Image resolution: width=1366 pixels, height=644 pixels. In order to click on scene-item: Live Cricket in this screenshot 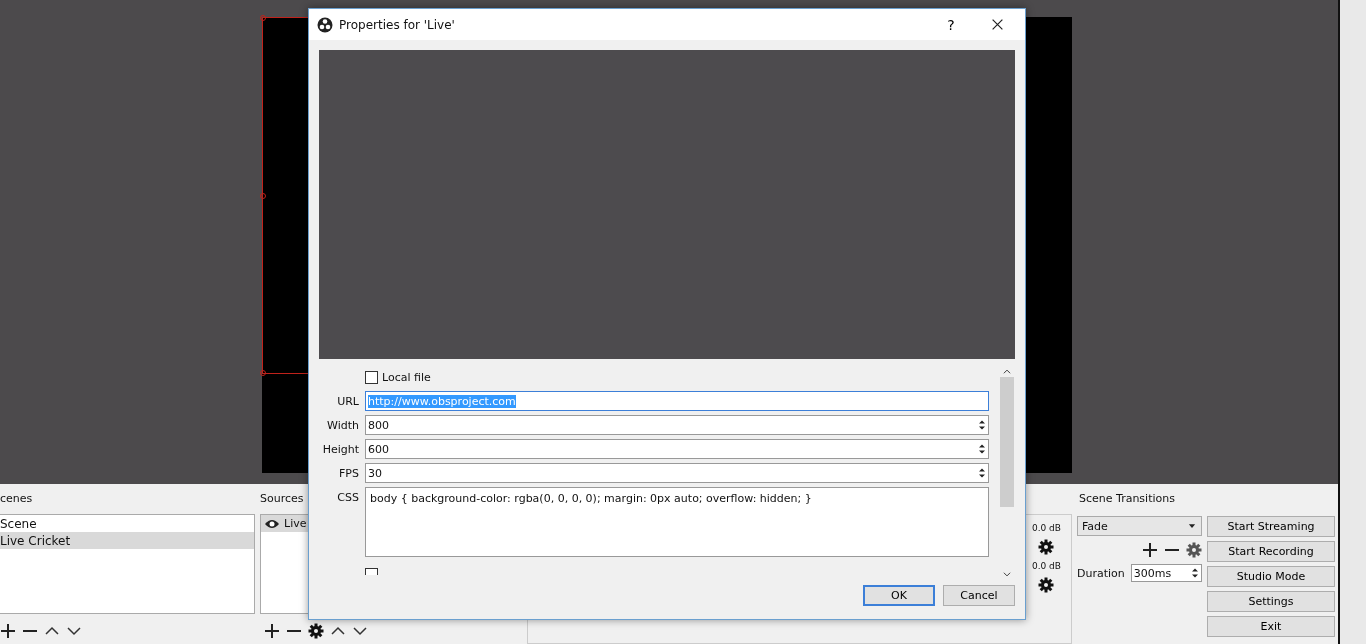, I will do `click(127, 540)`.